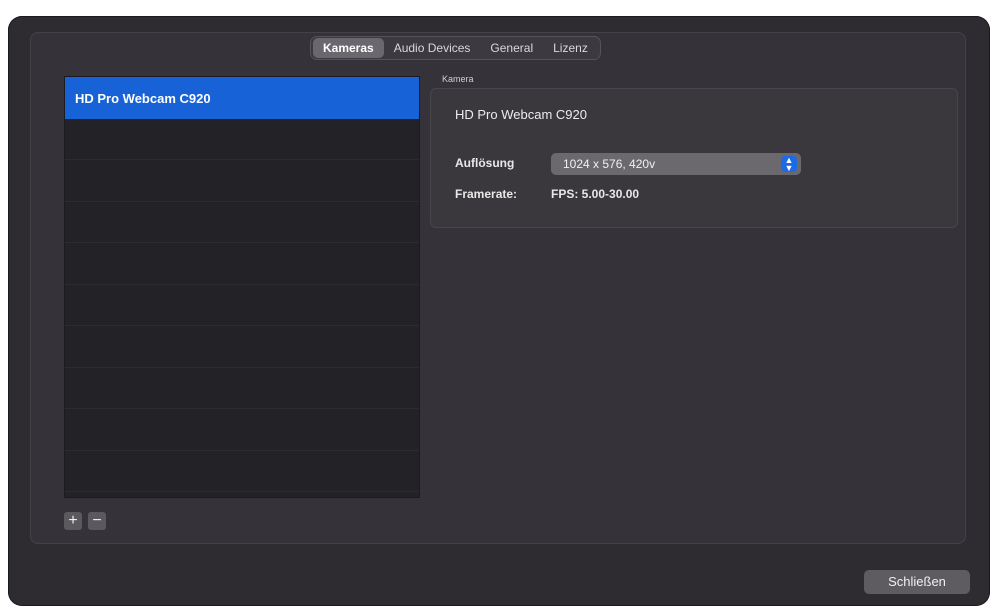 This screenshot has height=608, width=994. I want to click on resolution-select-value: 1024 x 576, 420v, so click(609, 164).